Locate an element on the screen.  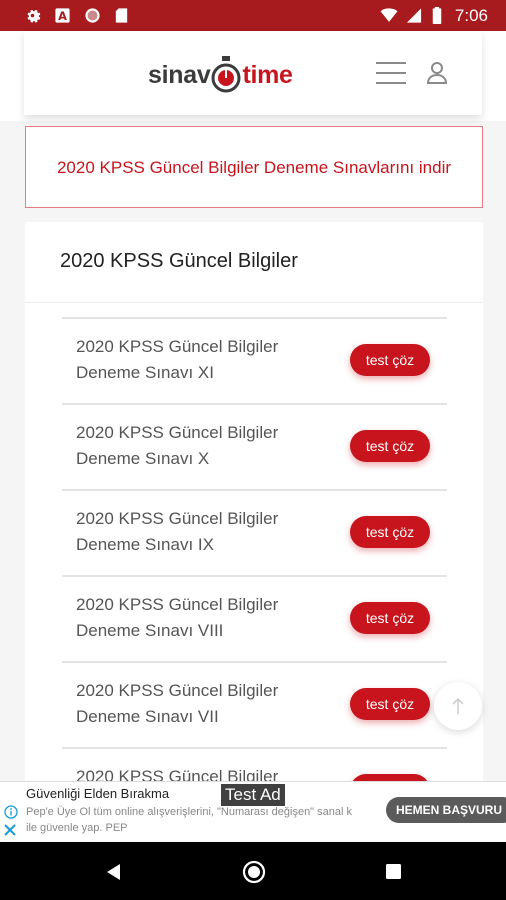
divider is located at coordinates (254, 302).